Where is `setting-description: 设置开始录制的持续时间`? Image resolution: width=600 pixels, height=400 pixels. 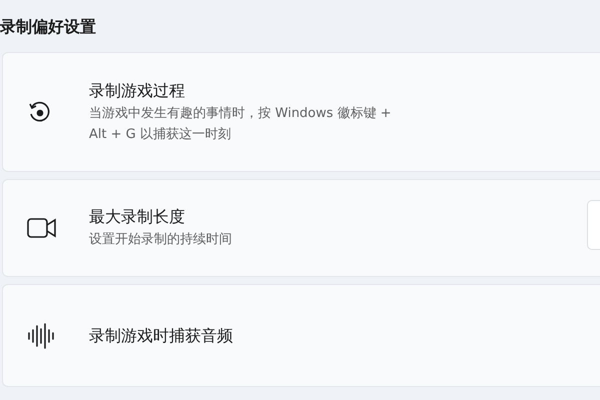
setting-description: 设置开始录制的持续时间 is located at coordinates (160, 240).